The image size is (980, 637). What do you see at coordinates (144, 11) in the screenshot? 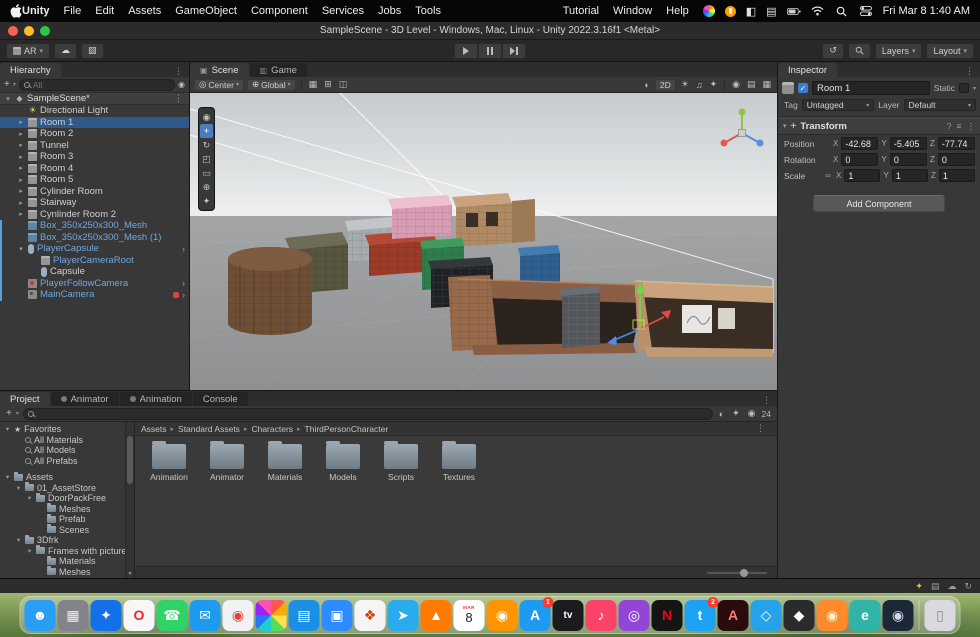
I see `menu-assets: Assets` at bounding box center [144, 11].